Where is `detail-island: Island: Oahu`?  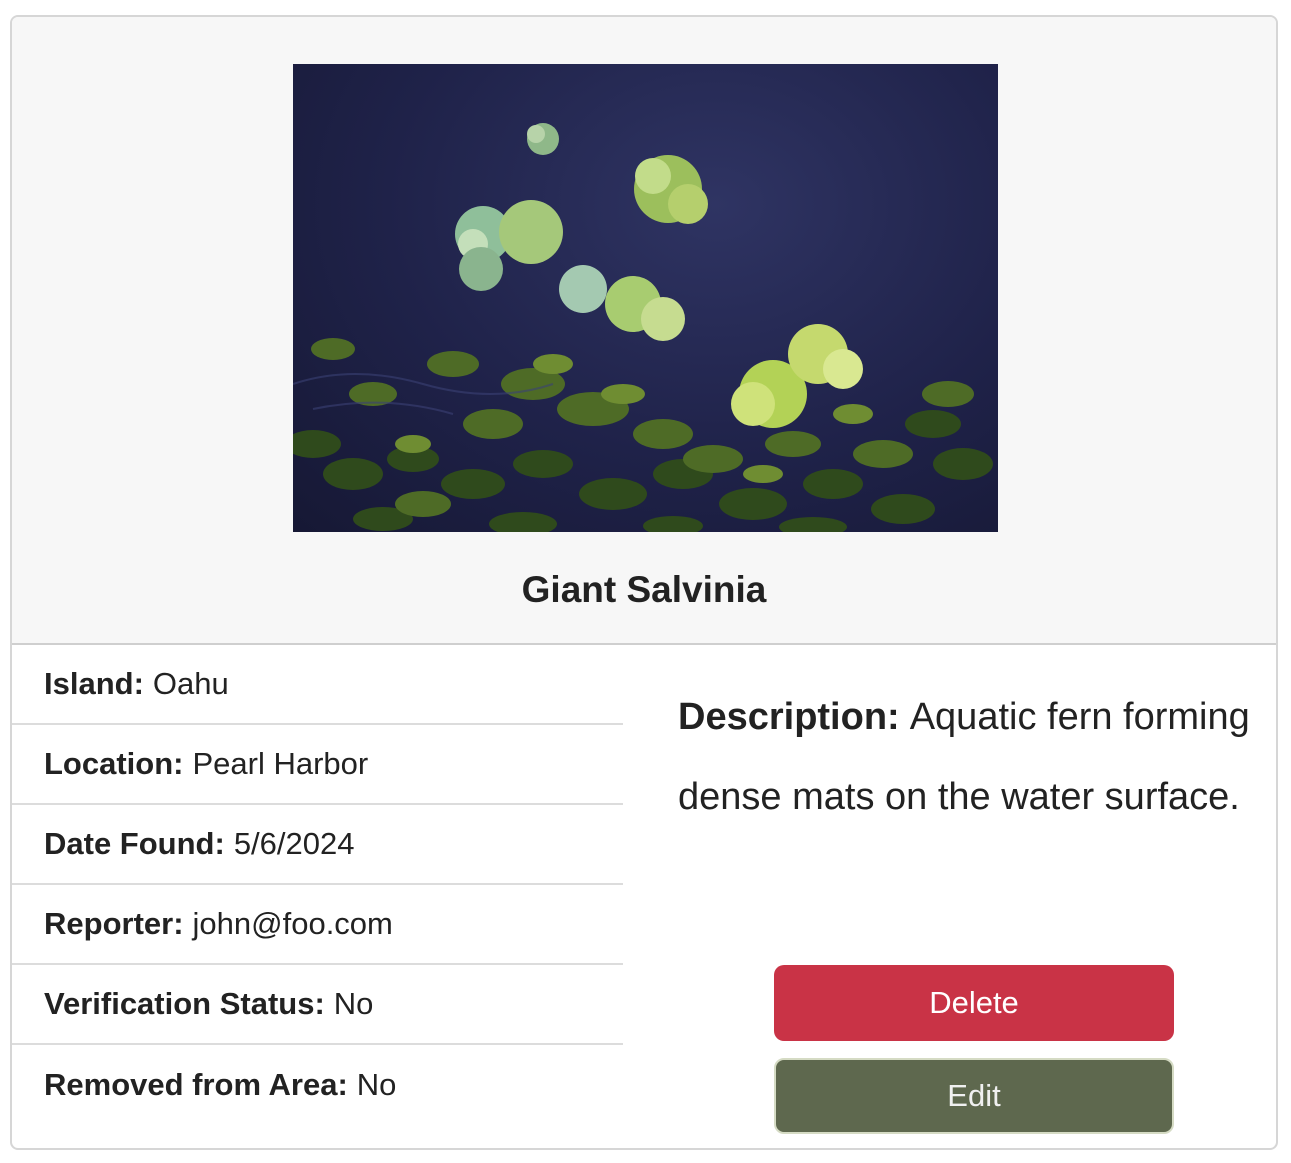 detail-island: Island: Oahu is located at coordinates (317, 685).